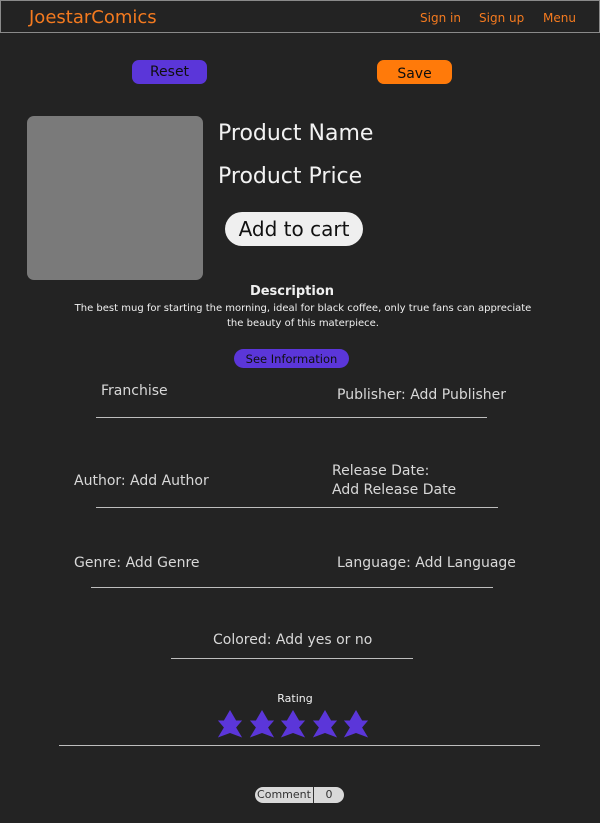 Image resolution: width=600 pixels, height=823 pixels. I want to click on see-information-button: See Information, so click(291, 358).